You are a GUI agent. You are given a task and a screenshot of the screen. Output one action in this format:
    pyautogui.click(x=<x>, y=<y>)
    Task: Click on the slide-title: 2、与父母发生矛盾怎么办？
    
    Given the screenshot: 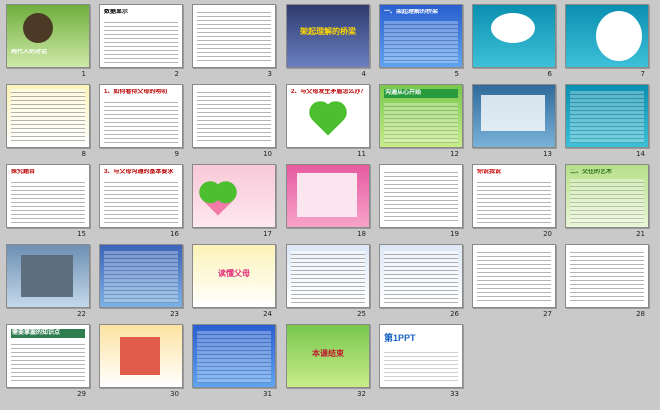 What is the action you would take?
    pyautogui.click(x=328, y=92)
    